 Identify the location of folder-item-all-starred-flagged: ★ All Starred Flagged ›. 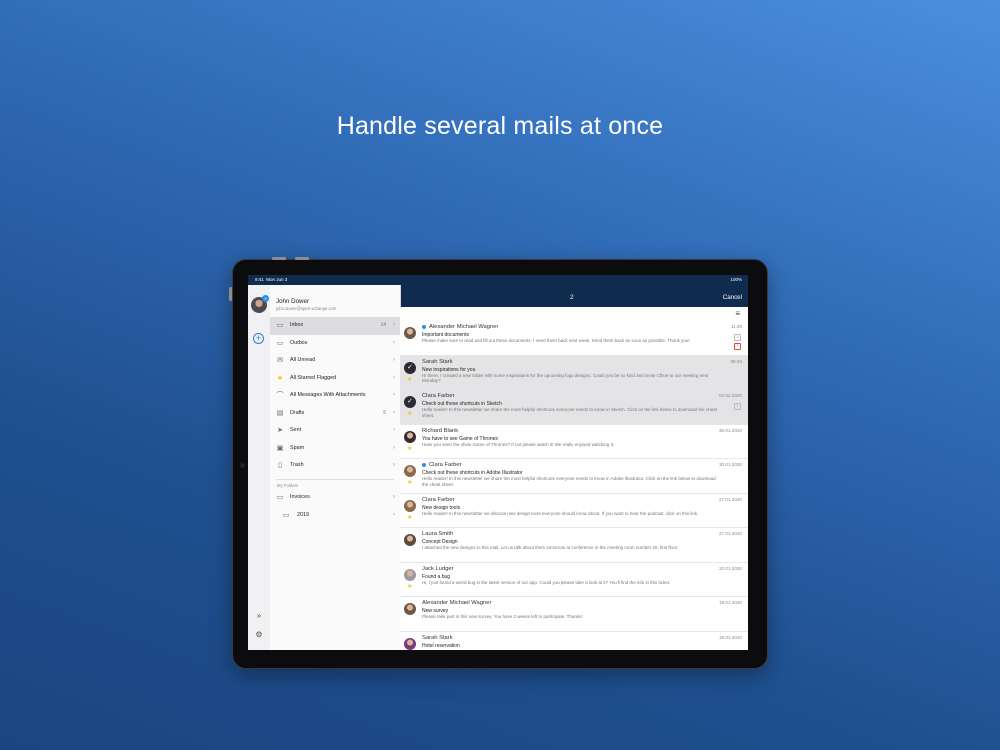
(335, 379).